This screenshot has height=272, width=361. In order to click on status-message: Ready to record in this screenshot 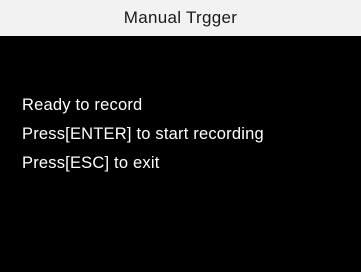, I will do `click(82, 105)`.